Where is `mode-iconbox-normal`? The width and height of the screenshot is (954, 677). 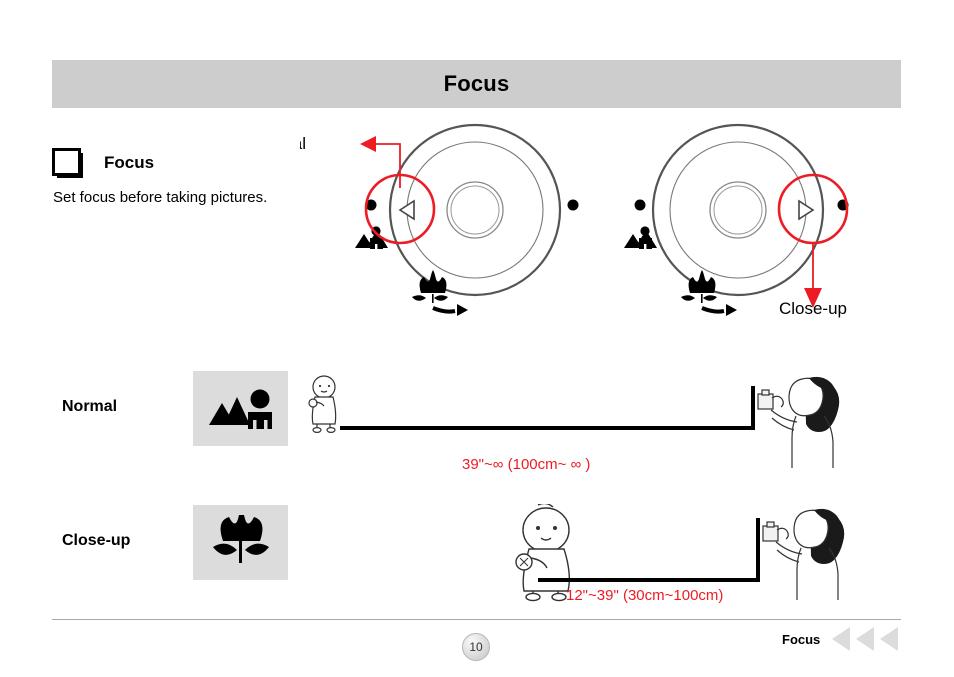 mode-iconbox-normal is located at coordinates (240, 408).